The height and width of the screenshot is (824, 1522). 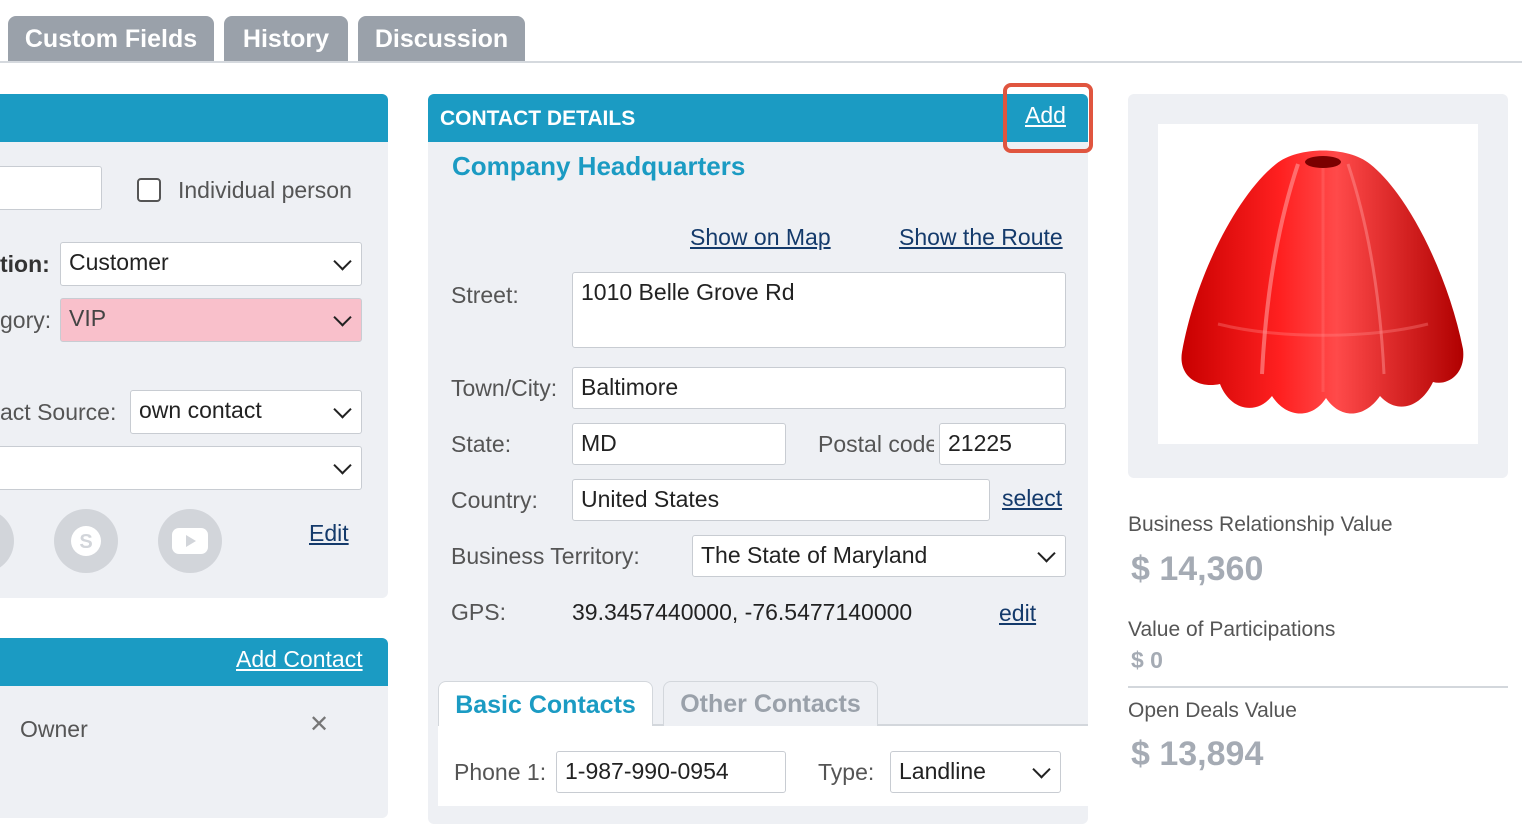 What do you see at coordinates (1232, 629) in the screenshot?
I see `participations-label: Value of Participations` at bounding box center [1232, 629].